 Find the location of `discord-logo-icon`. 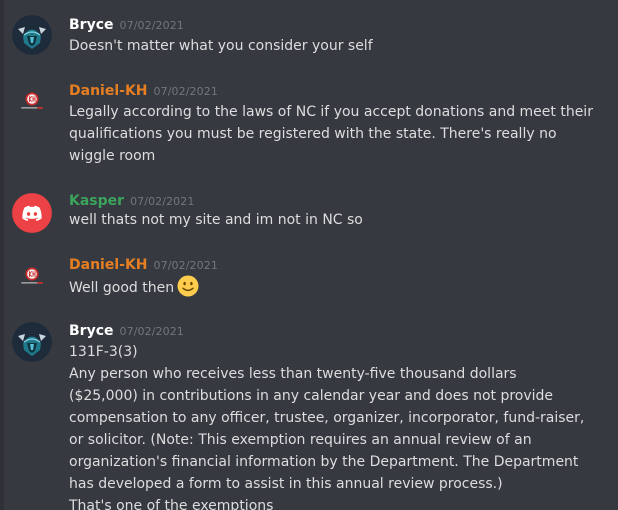

discord-logo-icon is located at coordinates (32, 213).